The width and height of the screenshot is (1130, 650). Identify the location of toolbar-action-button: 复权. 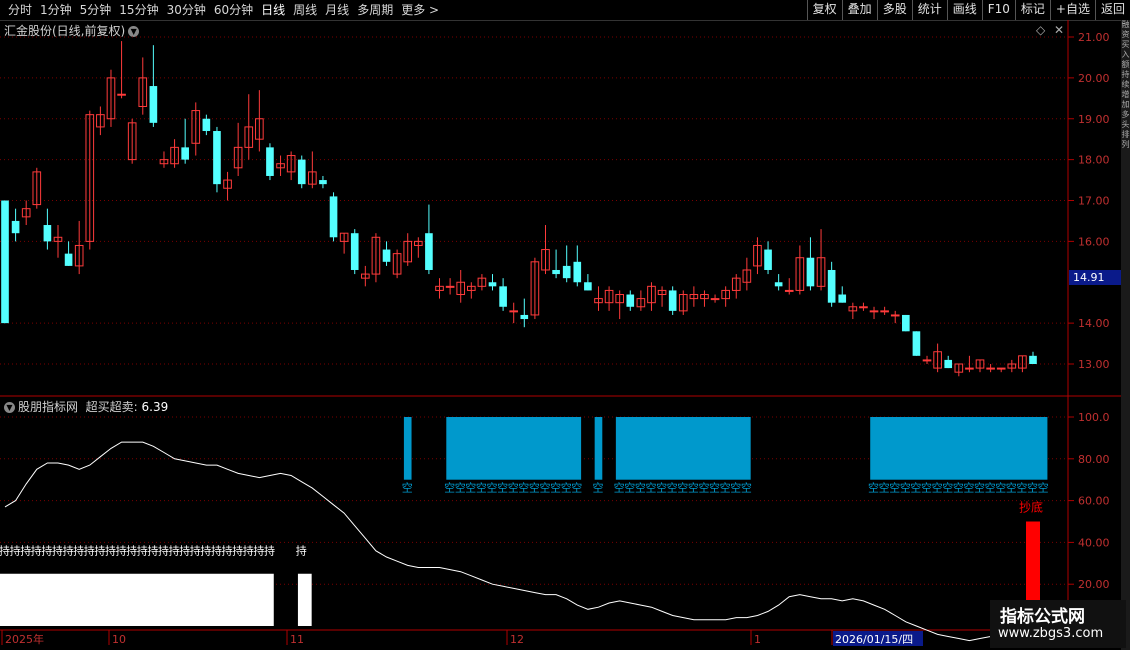
(824, 10).